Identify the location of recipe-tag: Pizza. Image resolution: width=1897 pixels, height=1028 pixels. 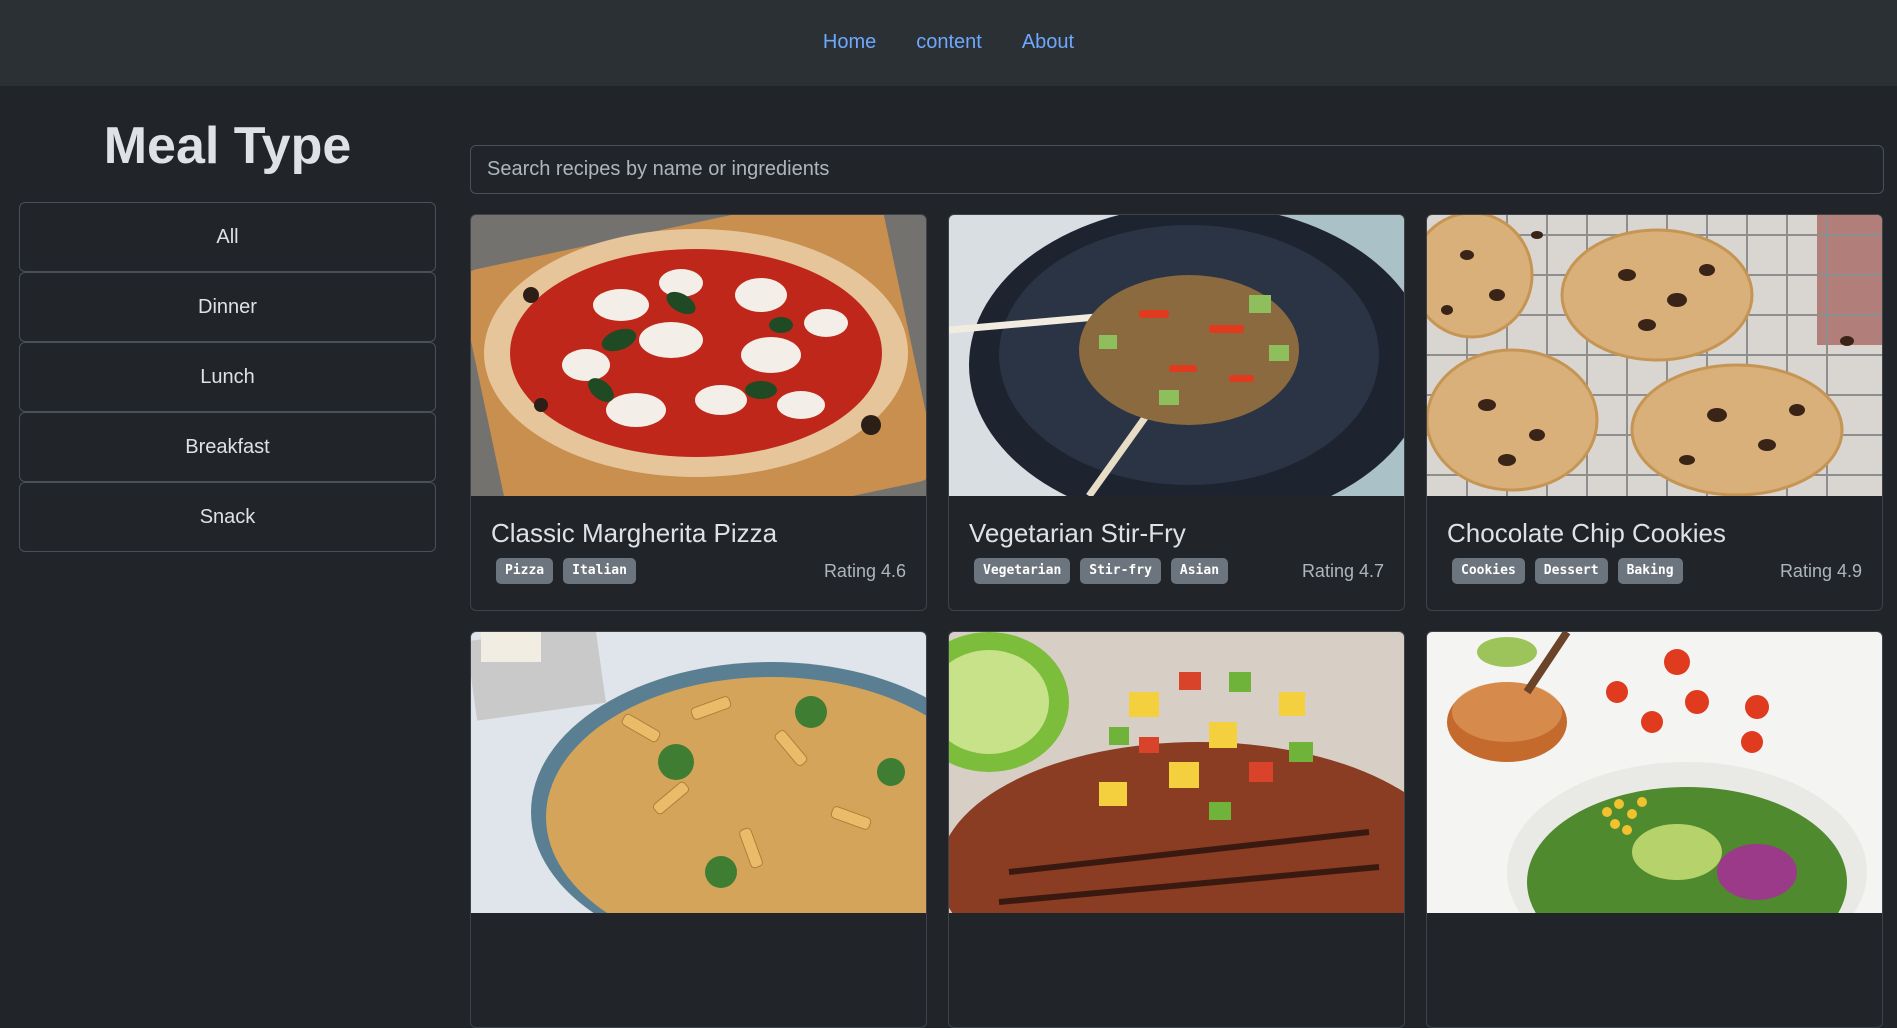
(525, 571).